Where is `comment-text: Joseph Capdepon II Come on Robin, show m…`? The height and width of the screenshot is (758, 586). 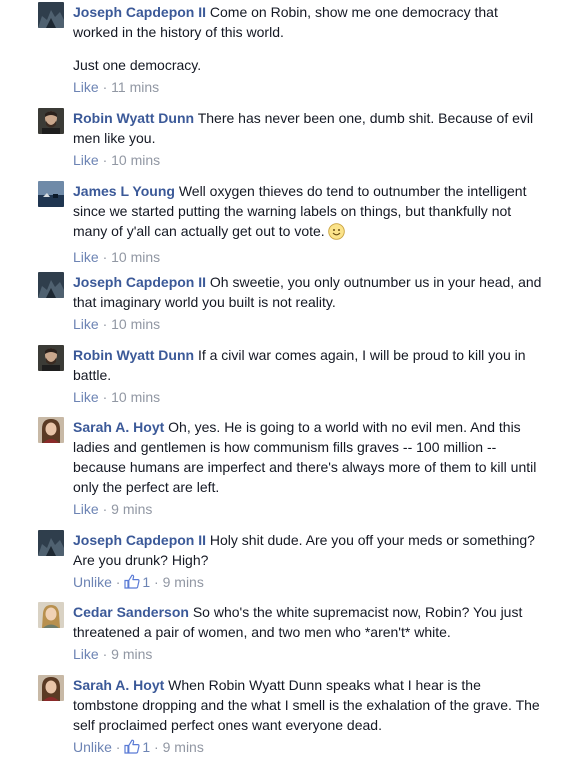
comment-text: Joseph Capdepon II Come on Robin, show m… is located at coordinates (308, 38).